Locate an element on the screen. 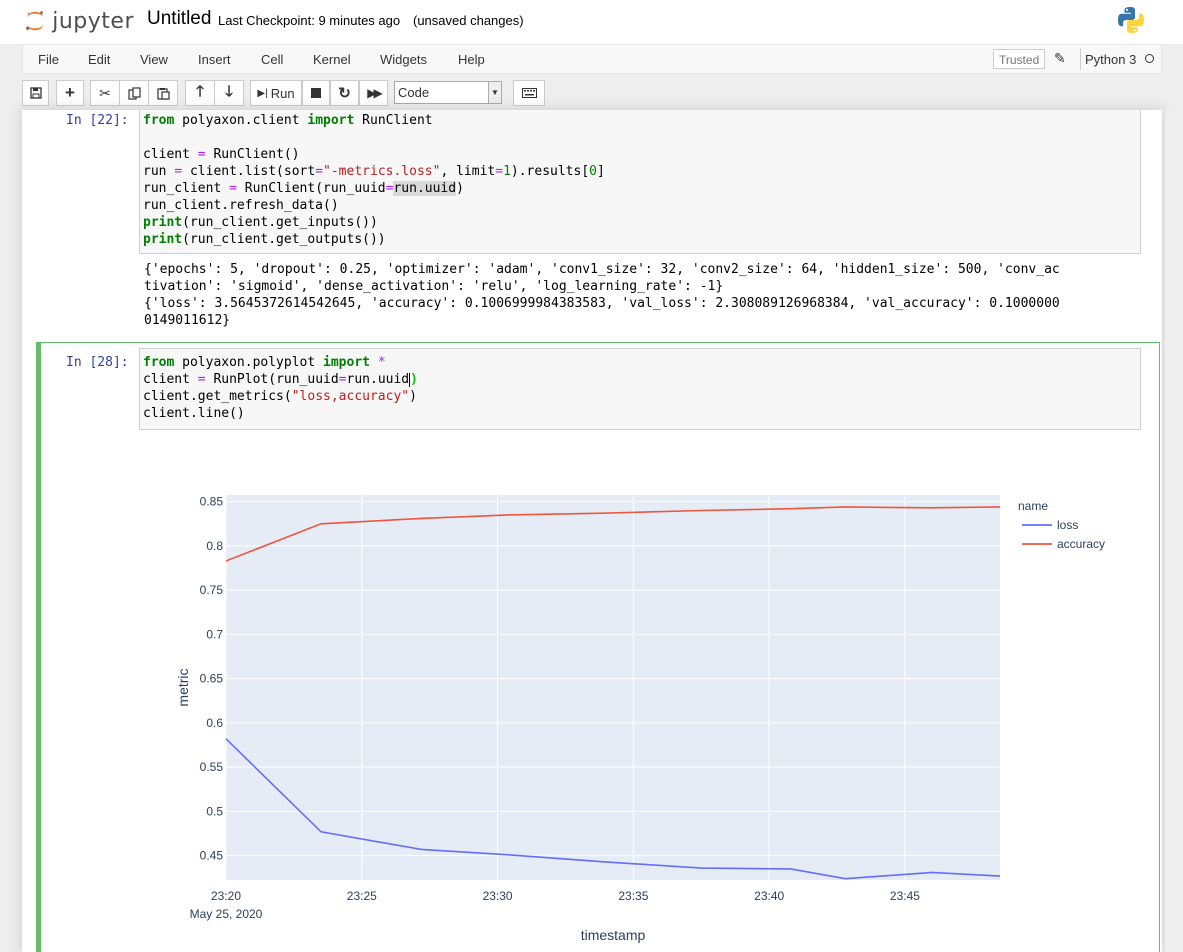 Image resolution: width=1183 pixels, height=952 pixels. kernel-idle-icon is located at coordinates (1149, 58).